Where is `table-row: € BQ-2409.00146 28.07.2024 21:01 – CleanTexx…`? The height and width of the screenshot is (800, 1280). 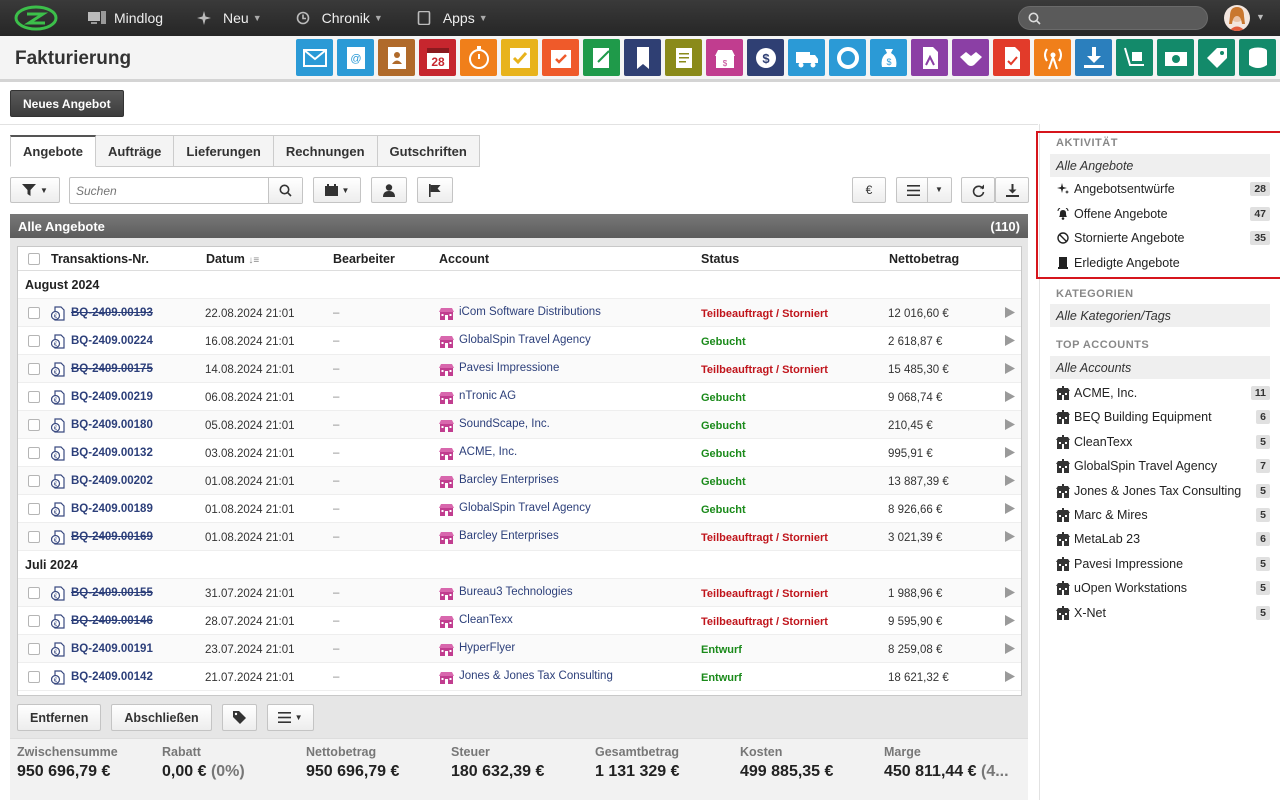 table-row: € BQ-2409.00146 28.07.2024 21:01 – CleanTexx… is located at coordinates (519, 621).